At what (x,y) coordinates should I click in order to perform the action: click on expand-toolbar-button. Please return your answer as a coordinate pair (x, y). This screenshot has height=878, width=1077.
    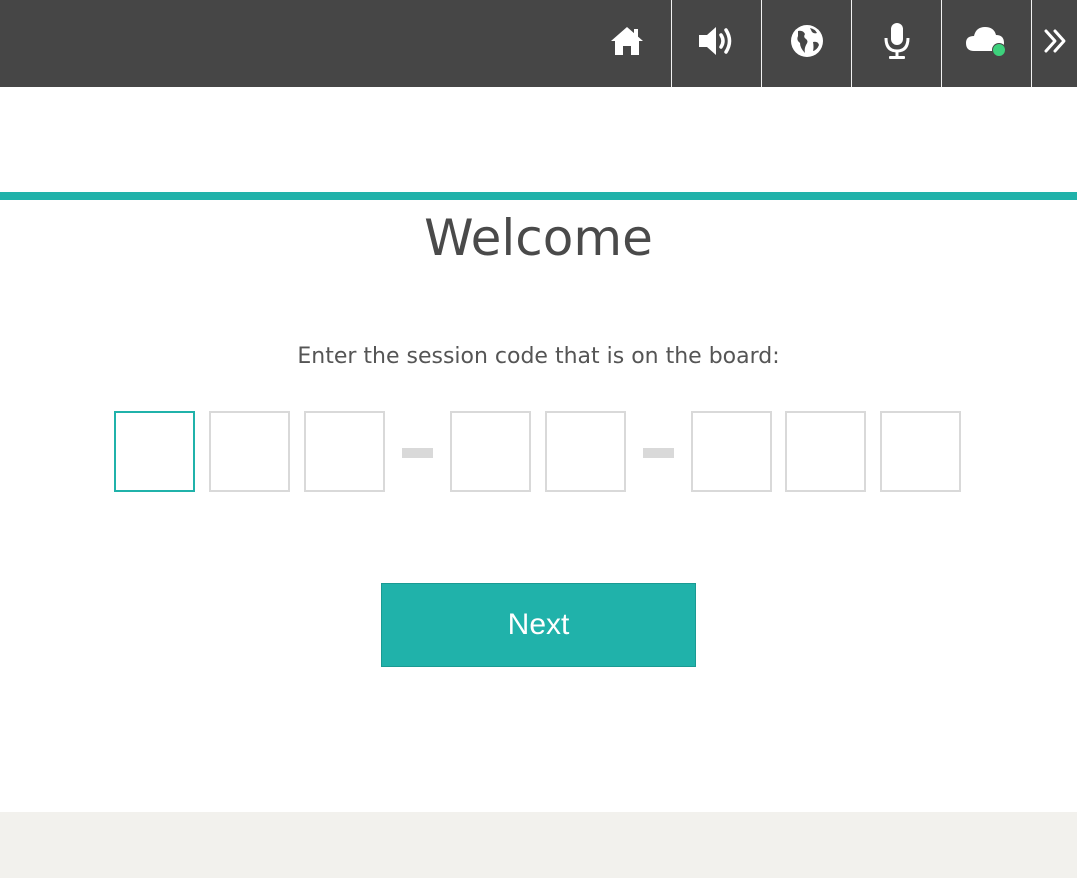
    Looking at the image, I should click on (1054, 43).